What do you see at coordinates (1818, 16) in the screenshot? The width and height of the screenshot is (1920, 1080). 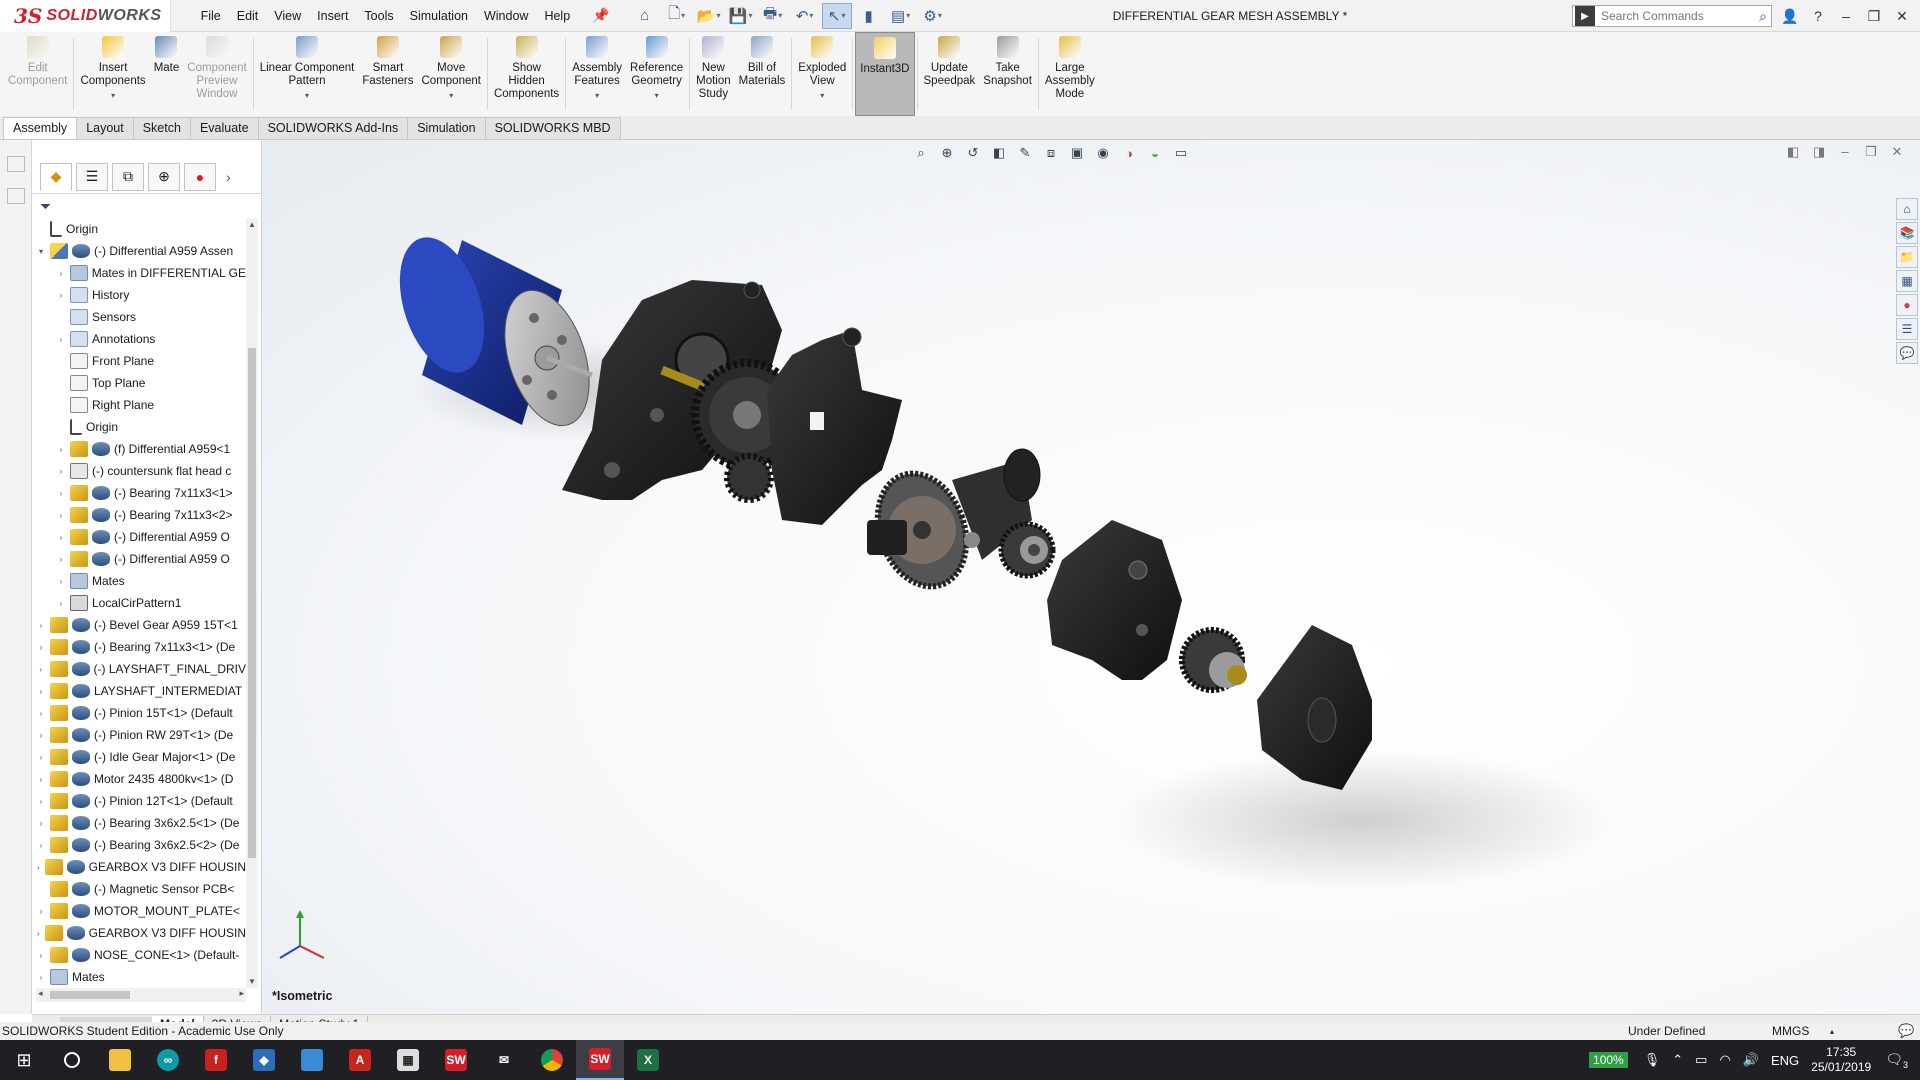 I see `help-icon: ?` at bounding box center [1818, 16].